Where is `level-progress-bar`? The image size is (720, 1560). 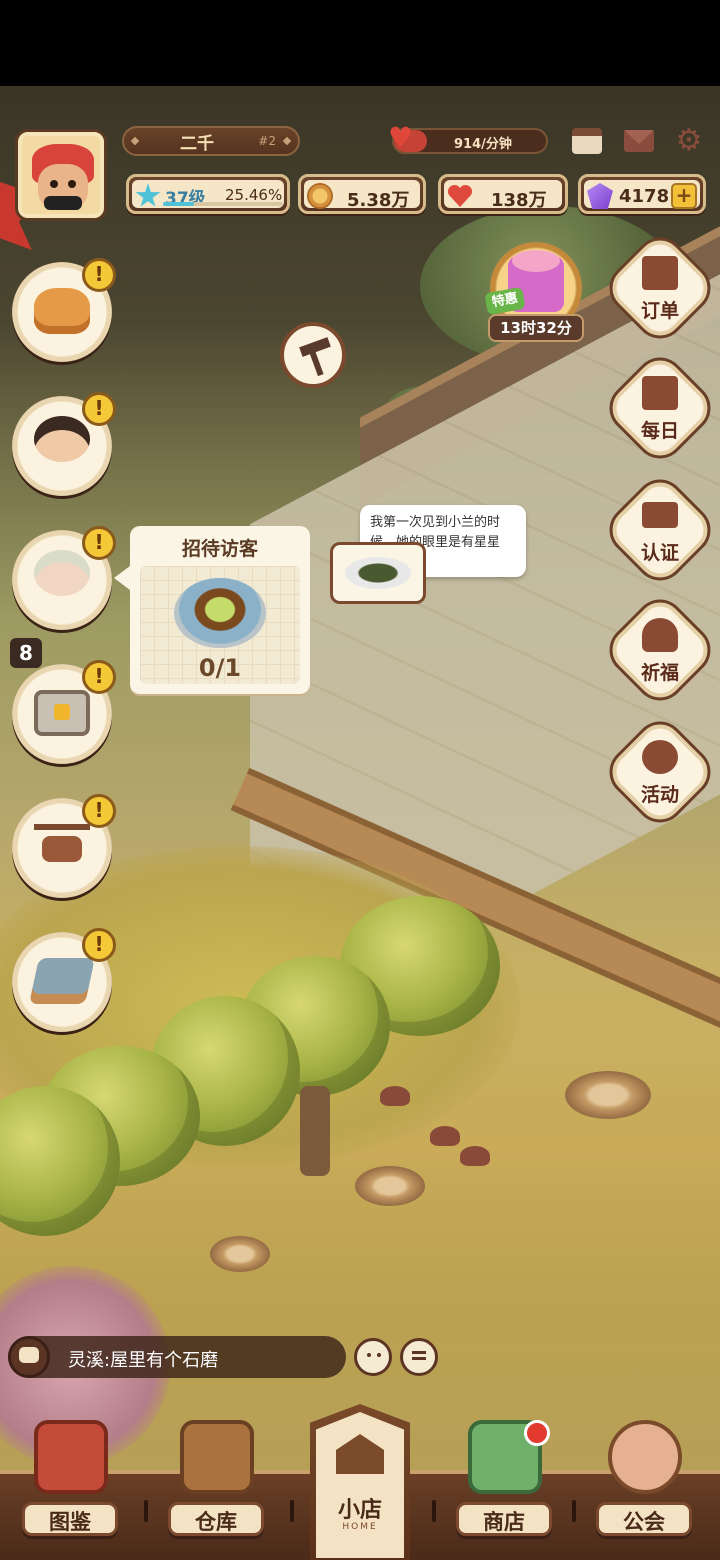
level-progress-bar is located at coordinates (223, 204).